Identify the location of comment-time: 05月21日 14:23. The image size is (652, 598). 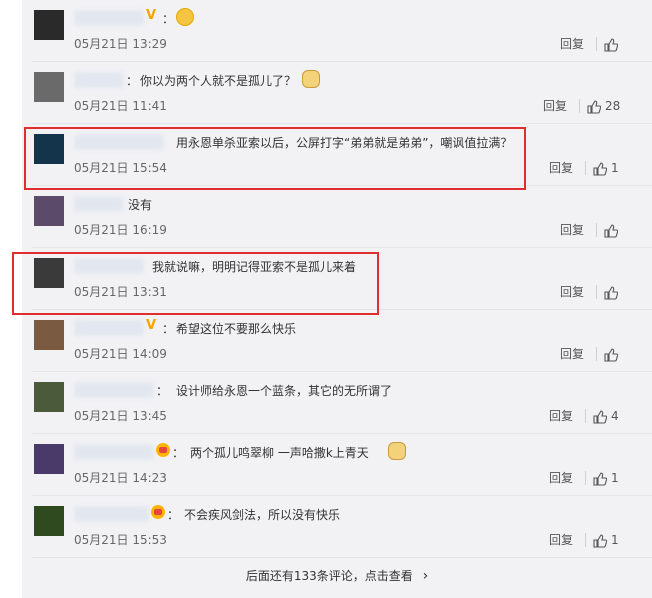
(120, 478).